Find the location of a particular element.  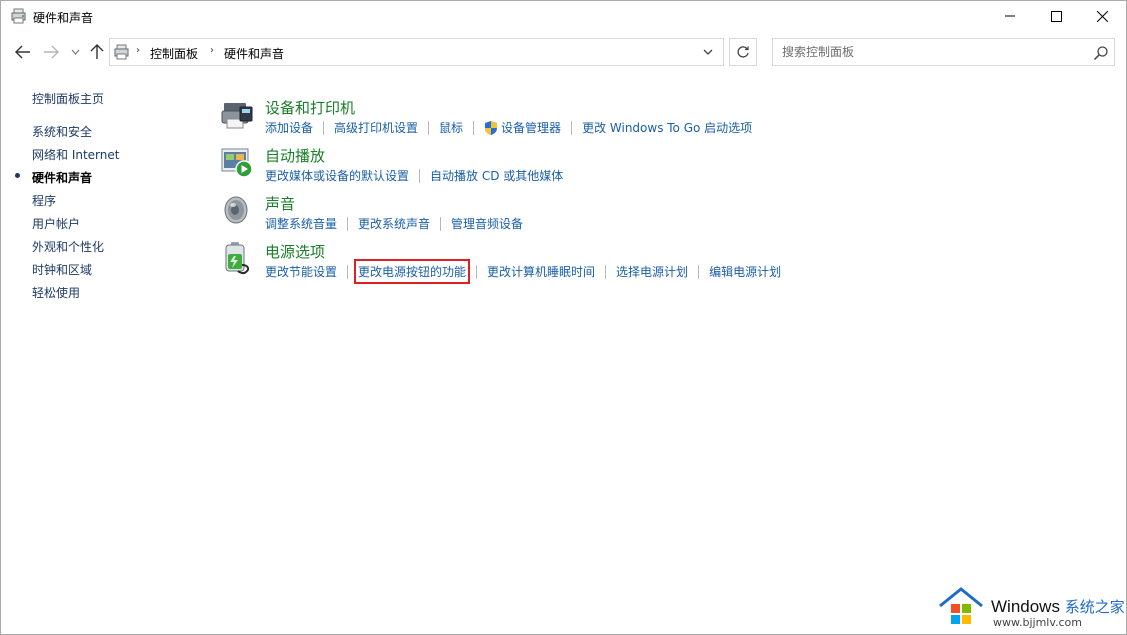

link-advanced-printer-setup: 高级打印机设置 is located at coordinates (376, 127).